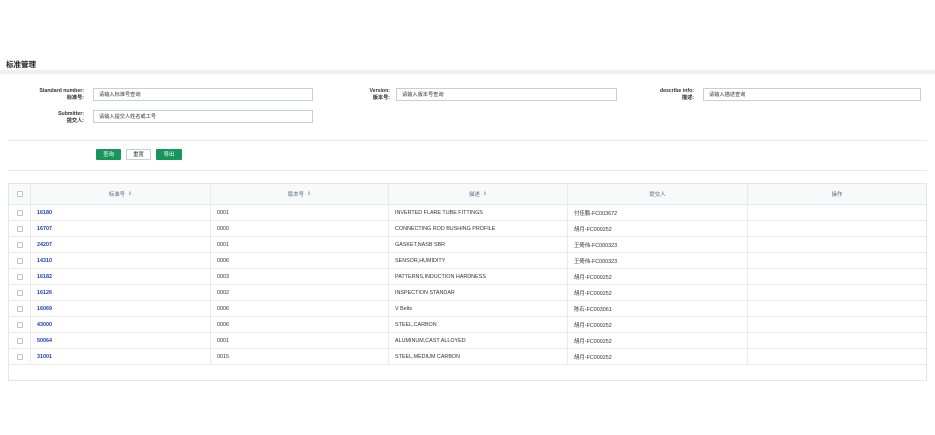 The image size is (935, 435). Describe the element at coordinates (121, 228) in the screenshot. I see `cell-standard: 16707` at that location.